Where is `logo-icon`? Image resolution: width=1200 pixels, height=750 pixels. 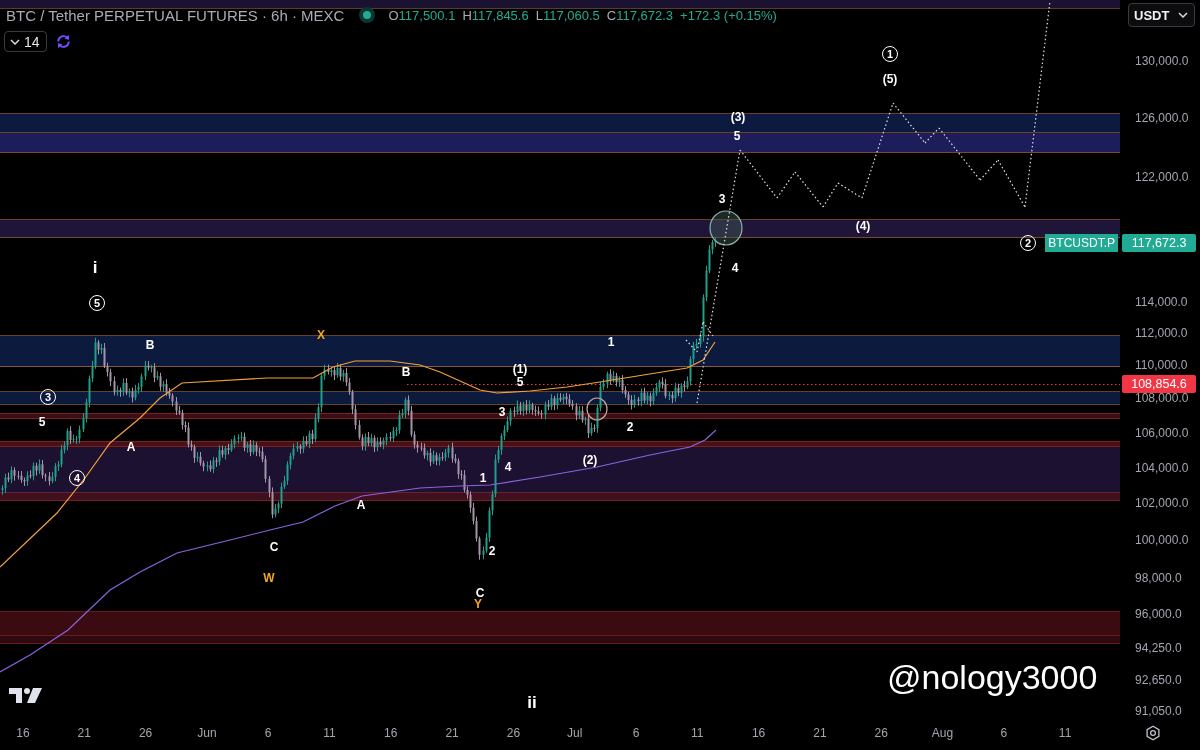 logo-icon is located at coordinates (25, 695).